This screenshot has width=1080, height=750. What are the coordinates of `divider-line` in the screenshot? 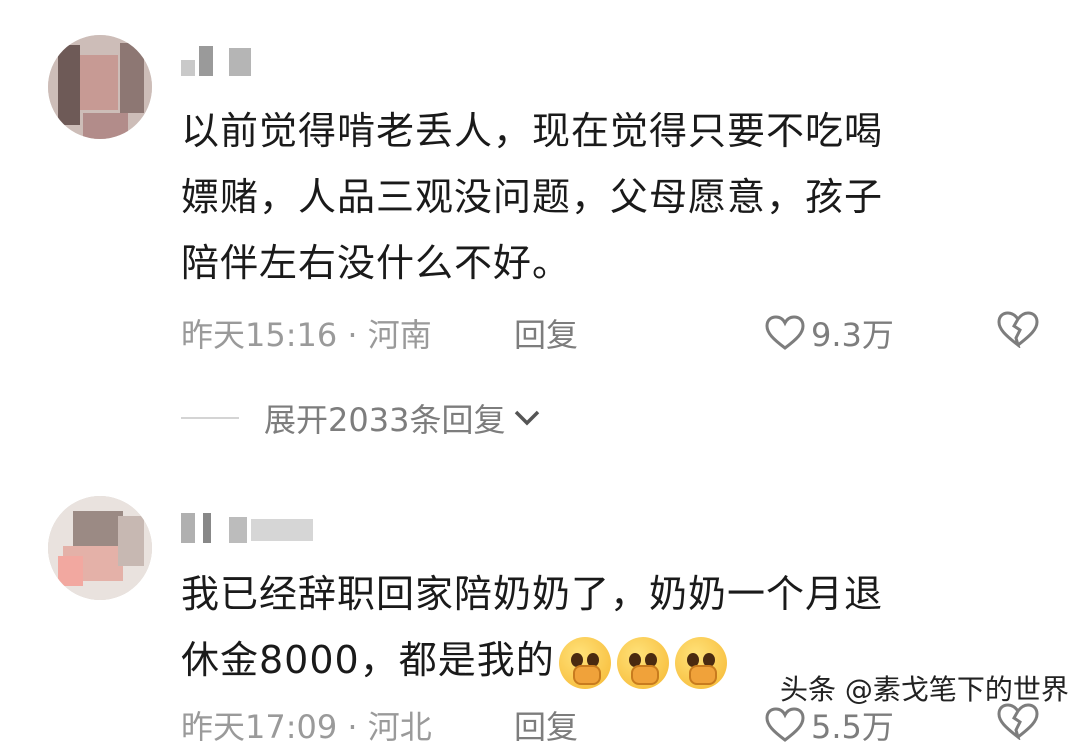 It's located at (210, 418).